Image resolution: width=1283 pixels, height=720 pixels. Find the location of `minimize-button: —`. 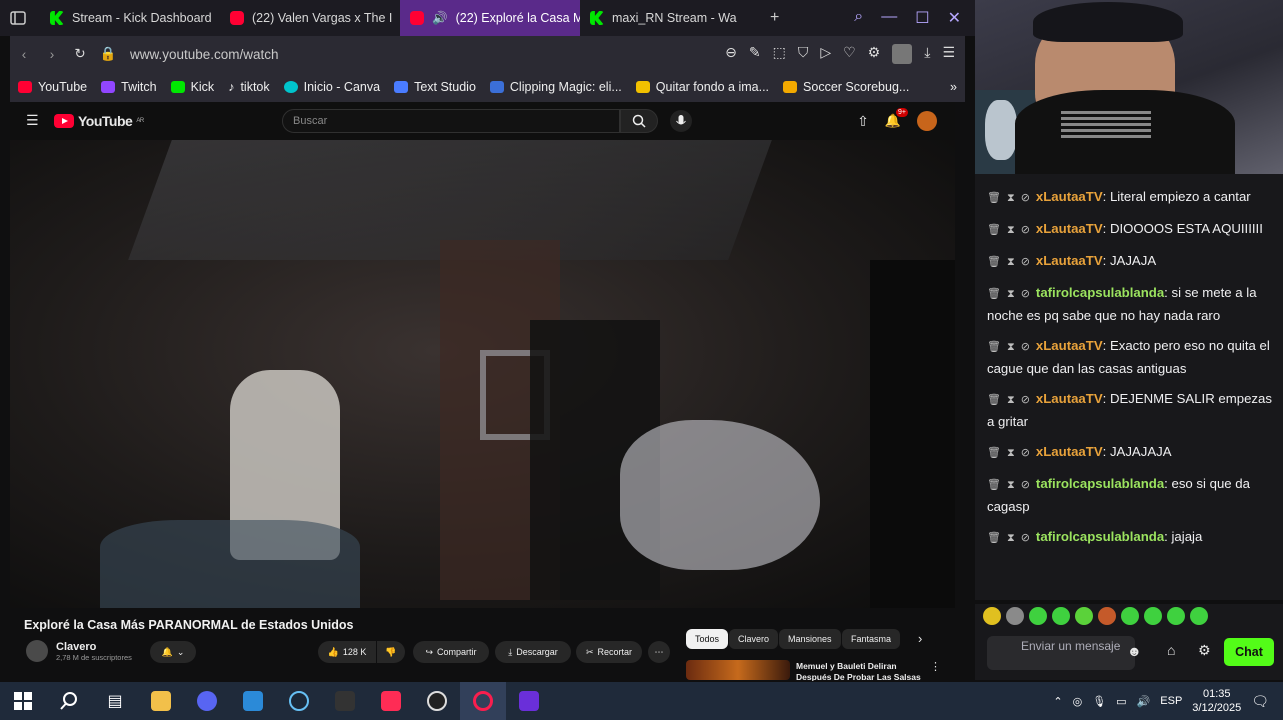

minimize-button: — is located at coordinates (889, 18).